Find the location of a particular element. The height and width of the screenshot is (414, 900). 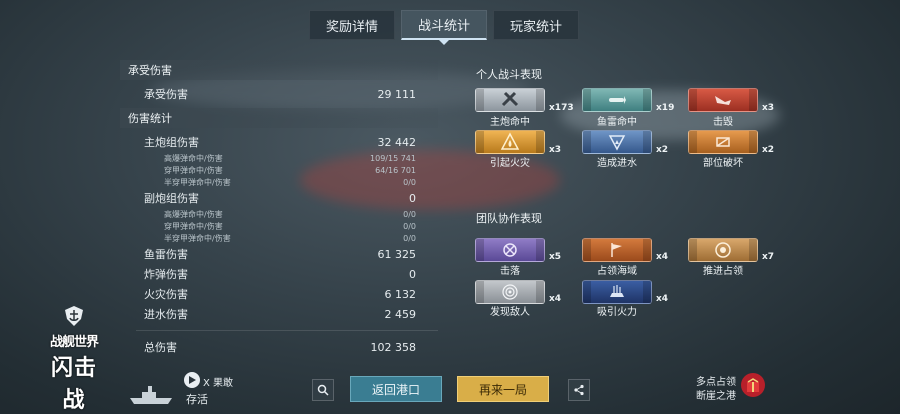

medal-damage-tanked is located at coordinates (617, 292).